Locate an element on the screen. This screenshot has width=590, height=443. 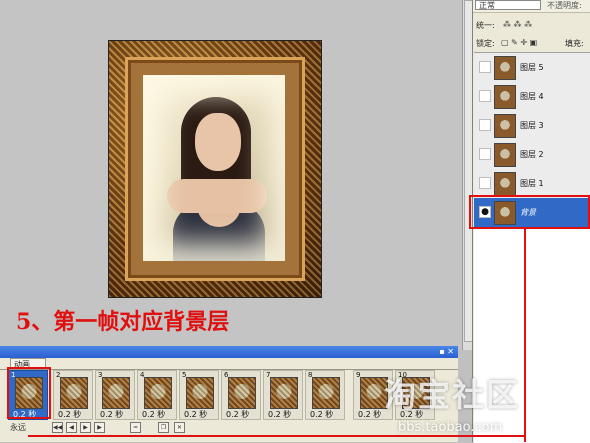
animation-frame: 6 0.2 秒 is located at coordinates (241, 395).